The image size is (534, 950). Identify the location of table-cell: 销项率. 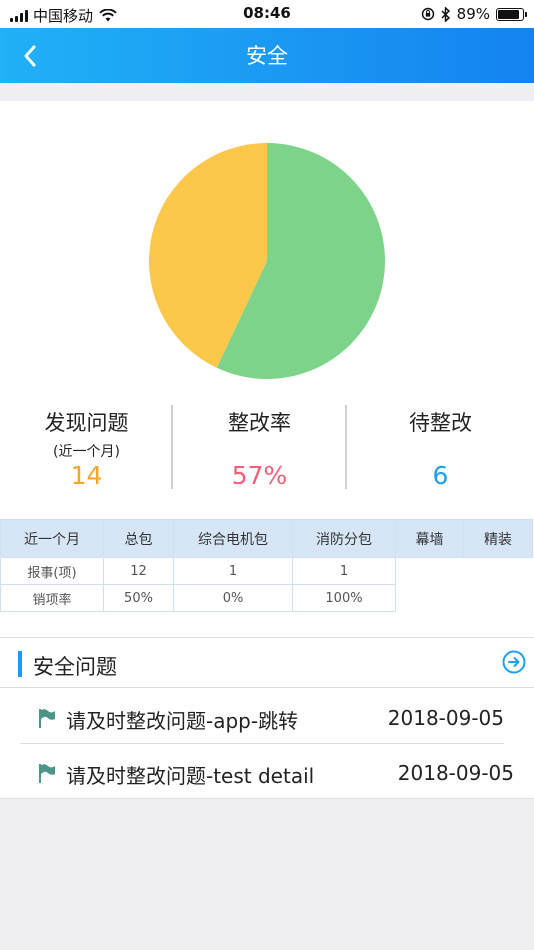
(52, 598).